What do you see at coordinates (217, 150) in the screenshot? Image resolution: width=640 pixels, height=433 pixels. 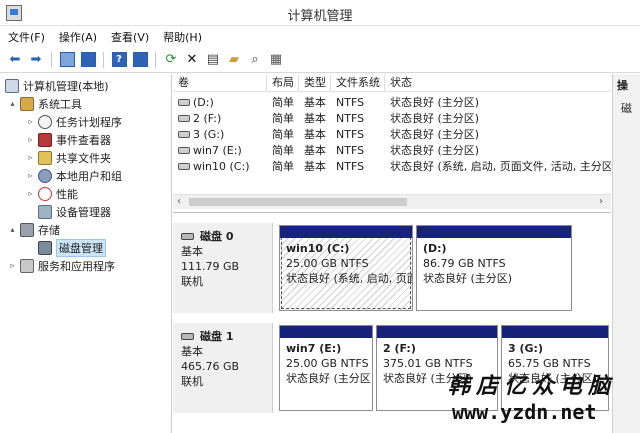 I see `volume-name: win7 (E:)` at bounding box center [217, 150].